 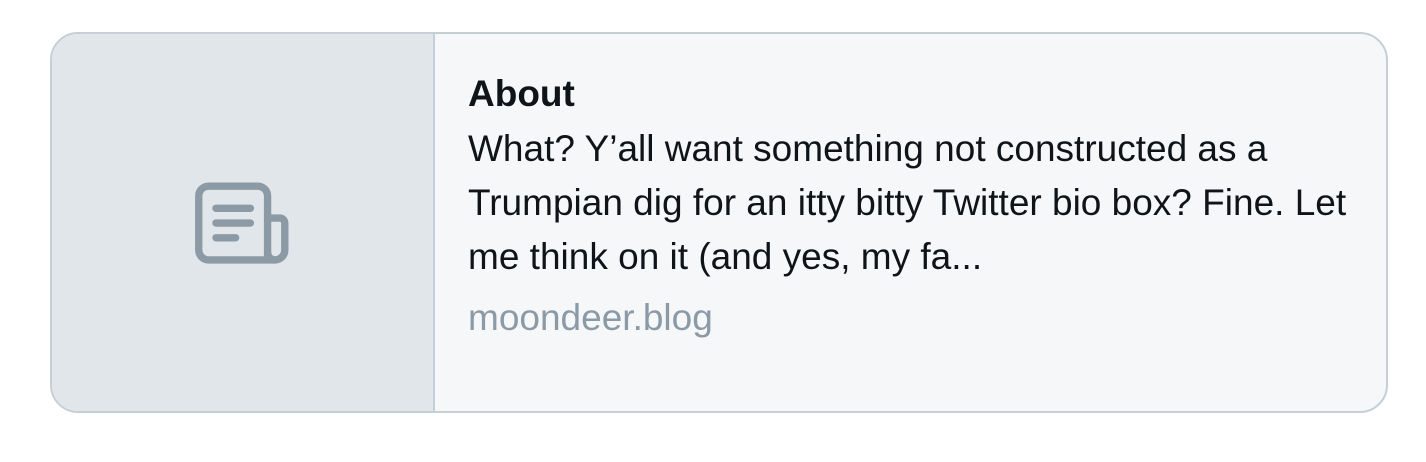 I want to click on link-title: About, so click(x=521, y=93).